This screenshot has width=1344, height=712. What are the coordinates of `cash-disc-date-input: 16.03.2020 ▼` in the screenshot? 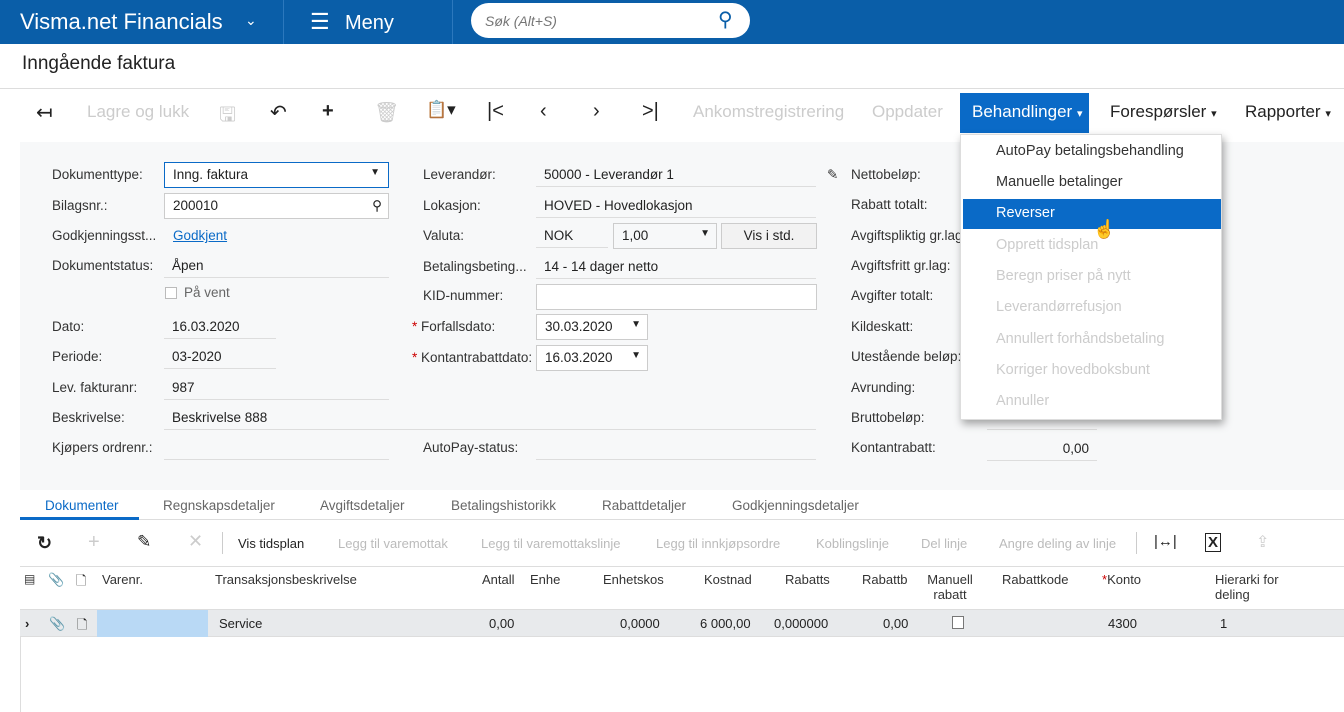 It's located at (592, 358).